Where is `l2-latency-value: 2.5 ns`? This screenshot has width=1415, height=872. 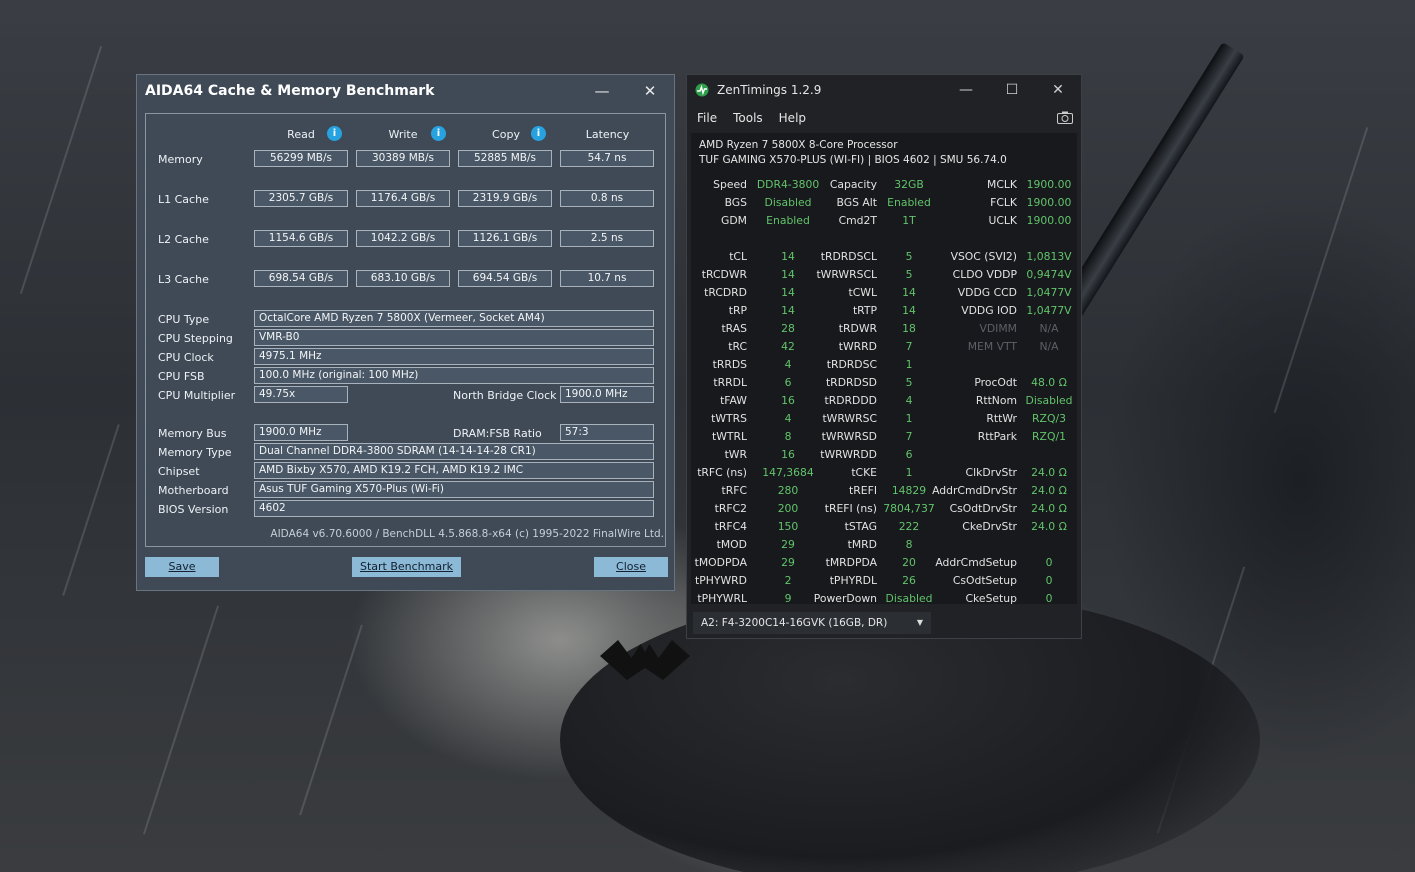 l2-latency-value: 2.5 ns is located at coordinates (607, 238).